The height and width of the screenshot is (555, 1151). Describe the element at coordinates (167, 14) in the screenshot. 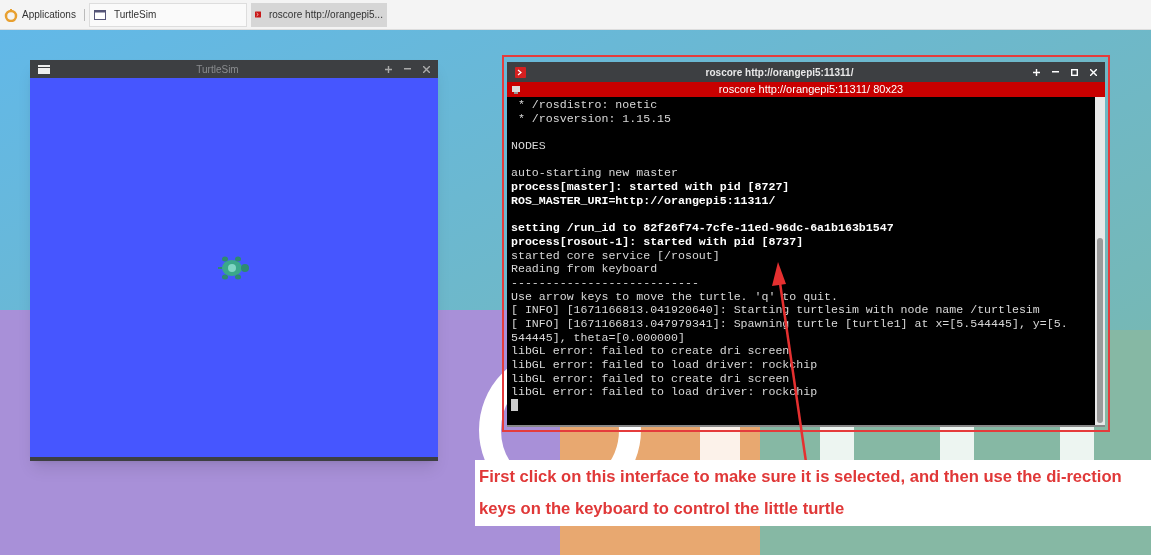

I see `taskbar-button: TurtleSim` at that location.